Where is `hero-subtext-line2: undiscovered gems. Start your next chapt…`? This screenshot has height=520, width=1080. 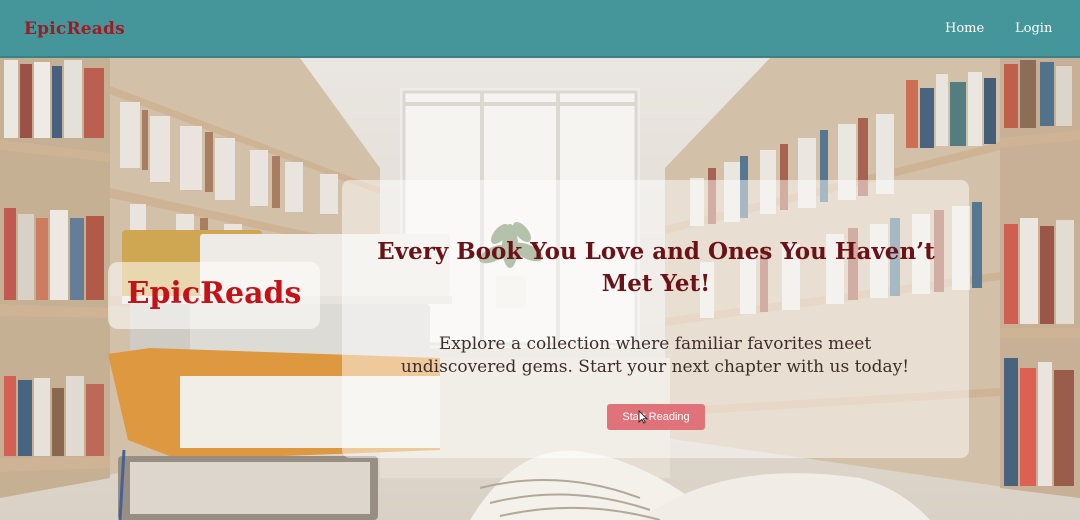
hero-subtext-line2: undiscovered gems. Start your next chapt… is located at coordinates (655, 367).